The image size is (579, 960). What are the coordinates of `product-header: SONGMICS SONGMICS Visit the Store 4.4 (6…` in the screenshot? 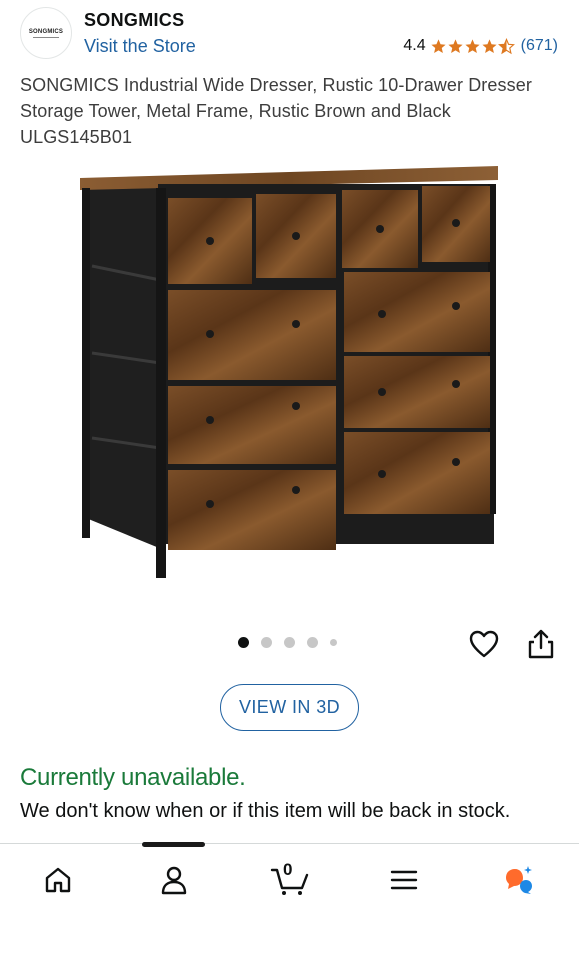 It's located at (289, 35).